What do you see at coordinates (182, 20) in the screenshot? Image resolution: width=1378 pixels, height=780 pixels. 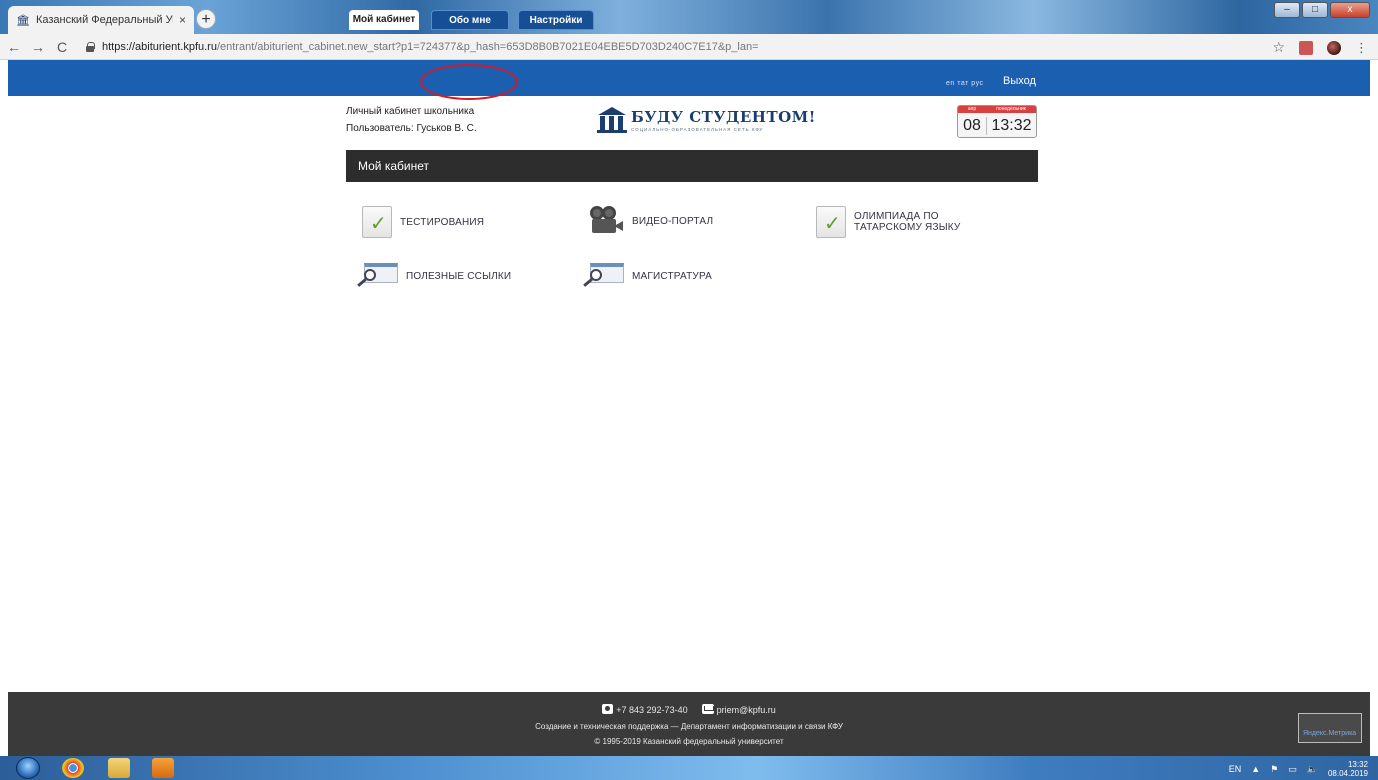 I see `tab-close-icon: ×` at bounding box center [182, 20].